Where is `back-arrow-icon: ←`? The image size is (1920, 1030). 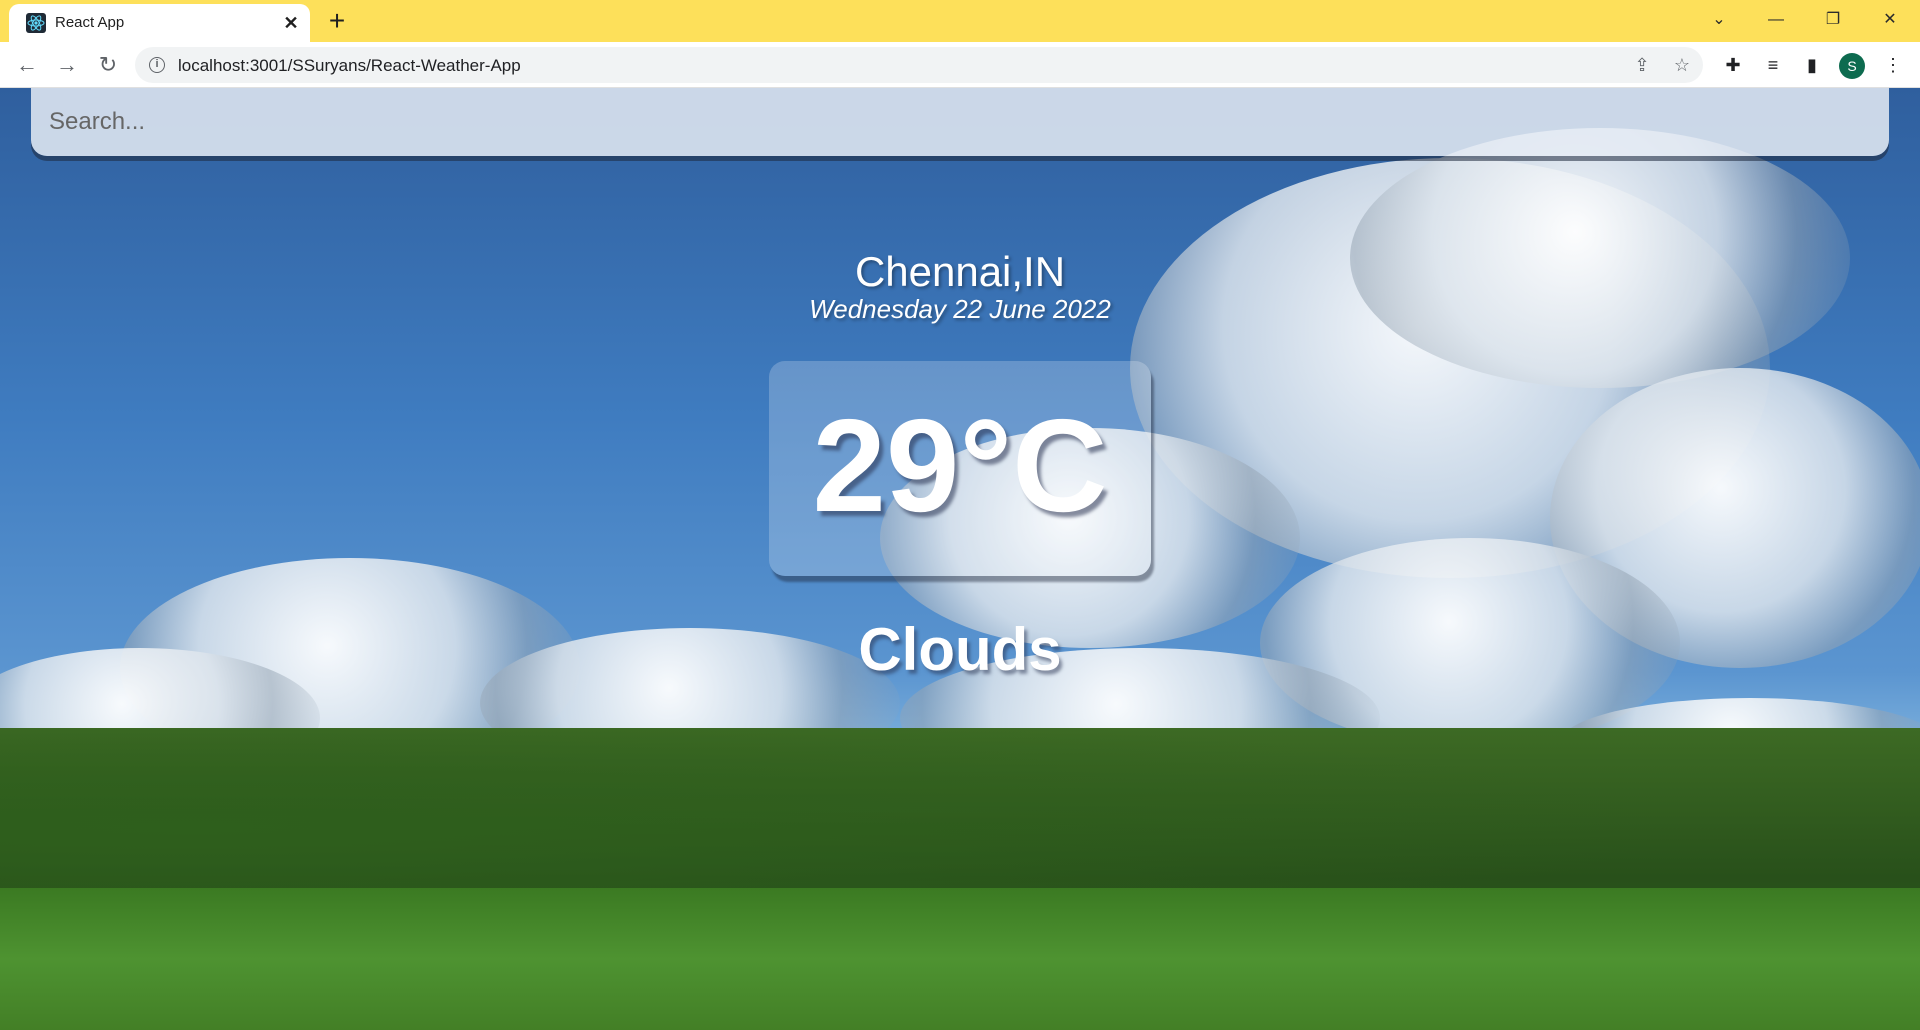 back-arrow-icon: ← is located at coordinates (27, 65).